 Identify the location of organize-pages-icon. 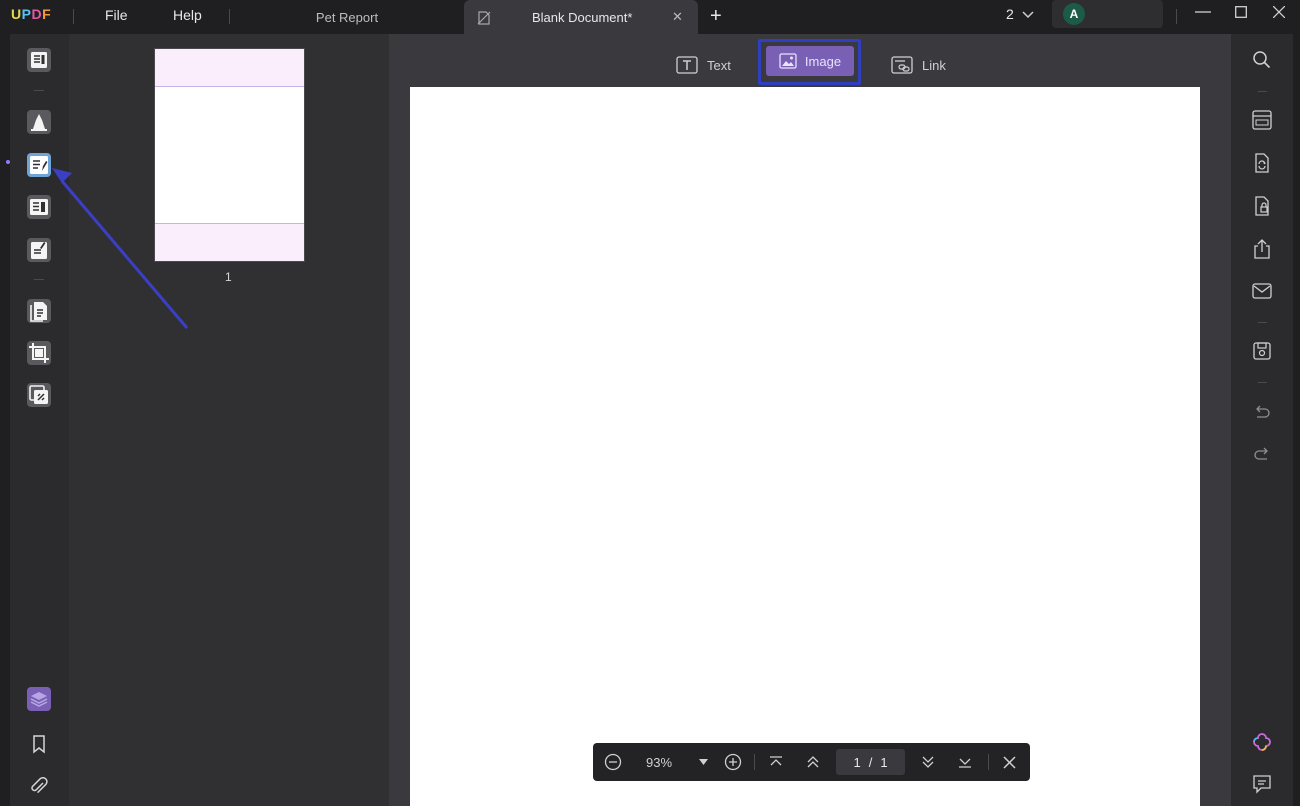
(39, 207).